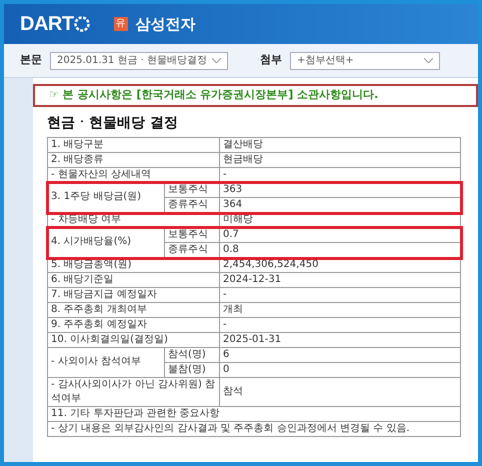  I want to click on row-label: - 상기 내용은 외부감사인의 감사결과 및 주주총회 승인과정에서 변경될 수 있음., so click(254, 429).